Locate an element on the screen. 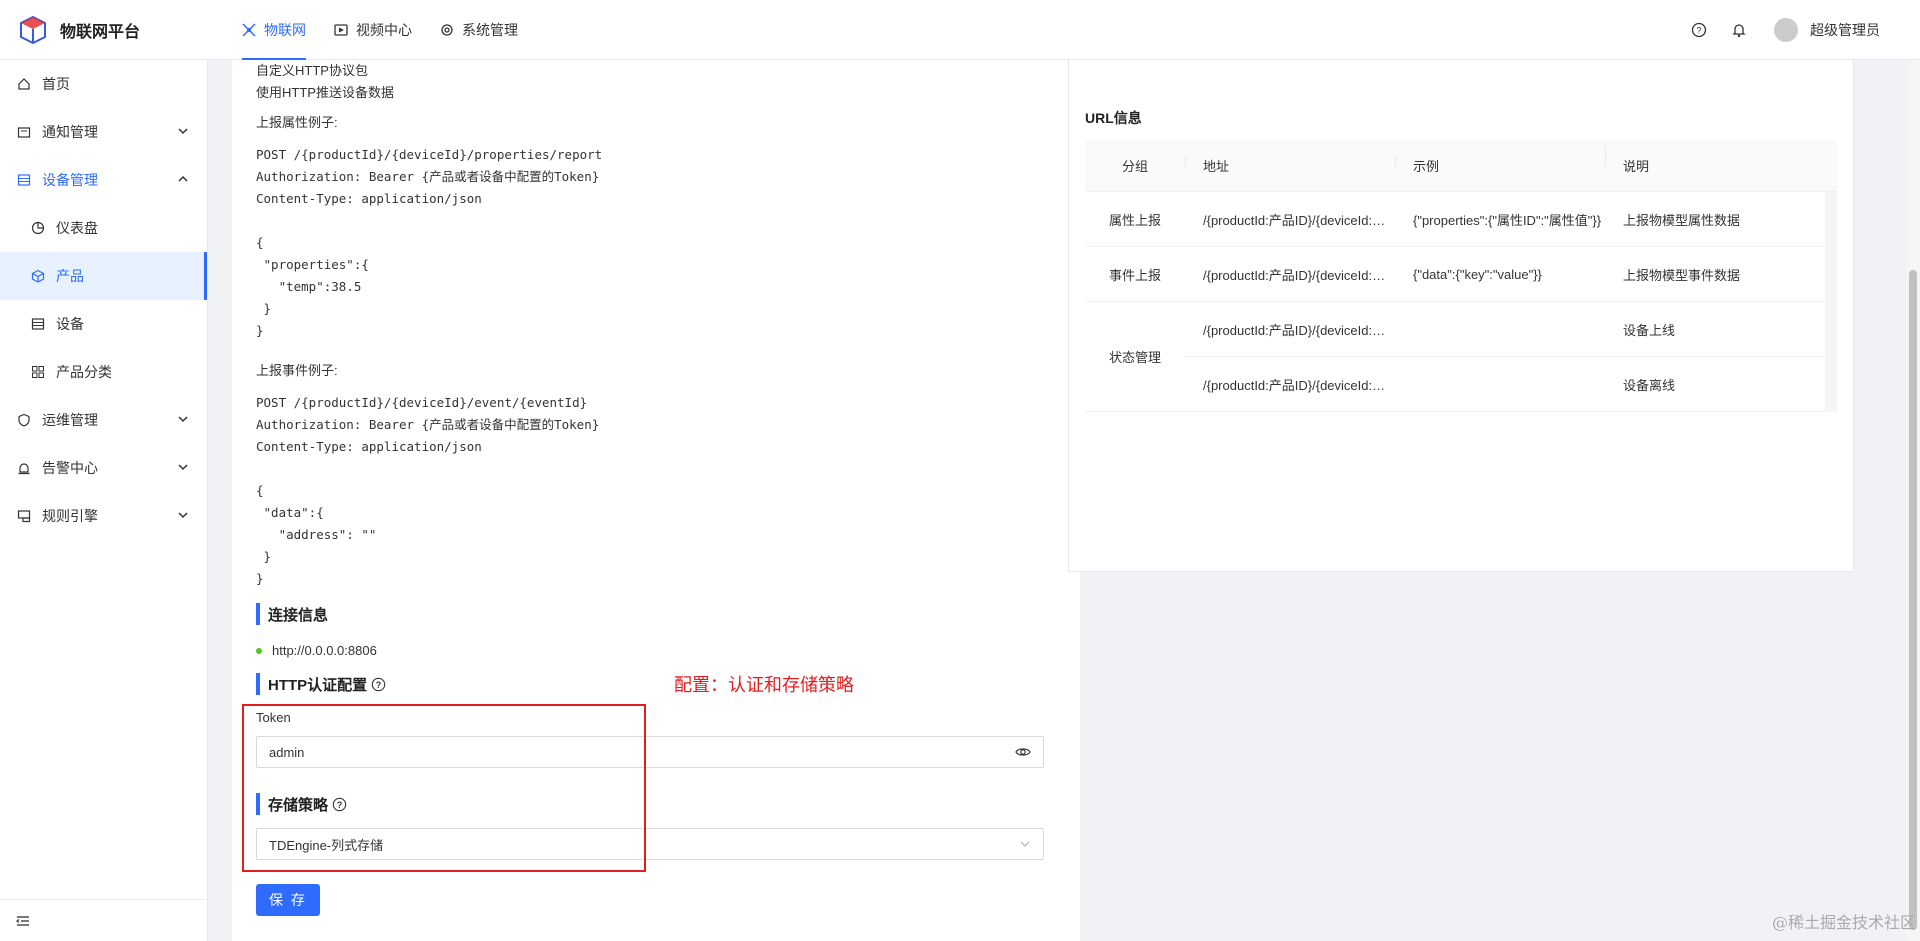 This screenshot has height=941, width=1920. notify-icon is located at coordinates (24, 132).